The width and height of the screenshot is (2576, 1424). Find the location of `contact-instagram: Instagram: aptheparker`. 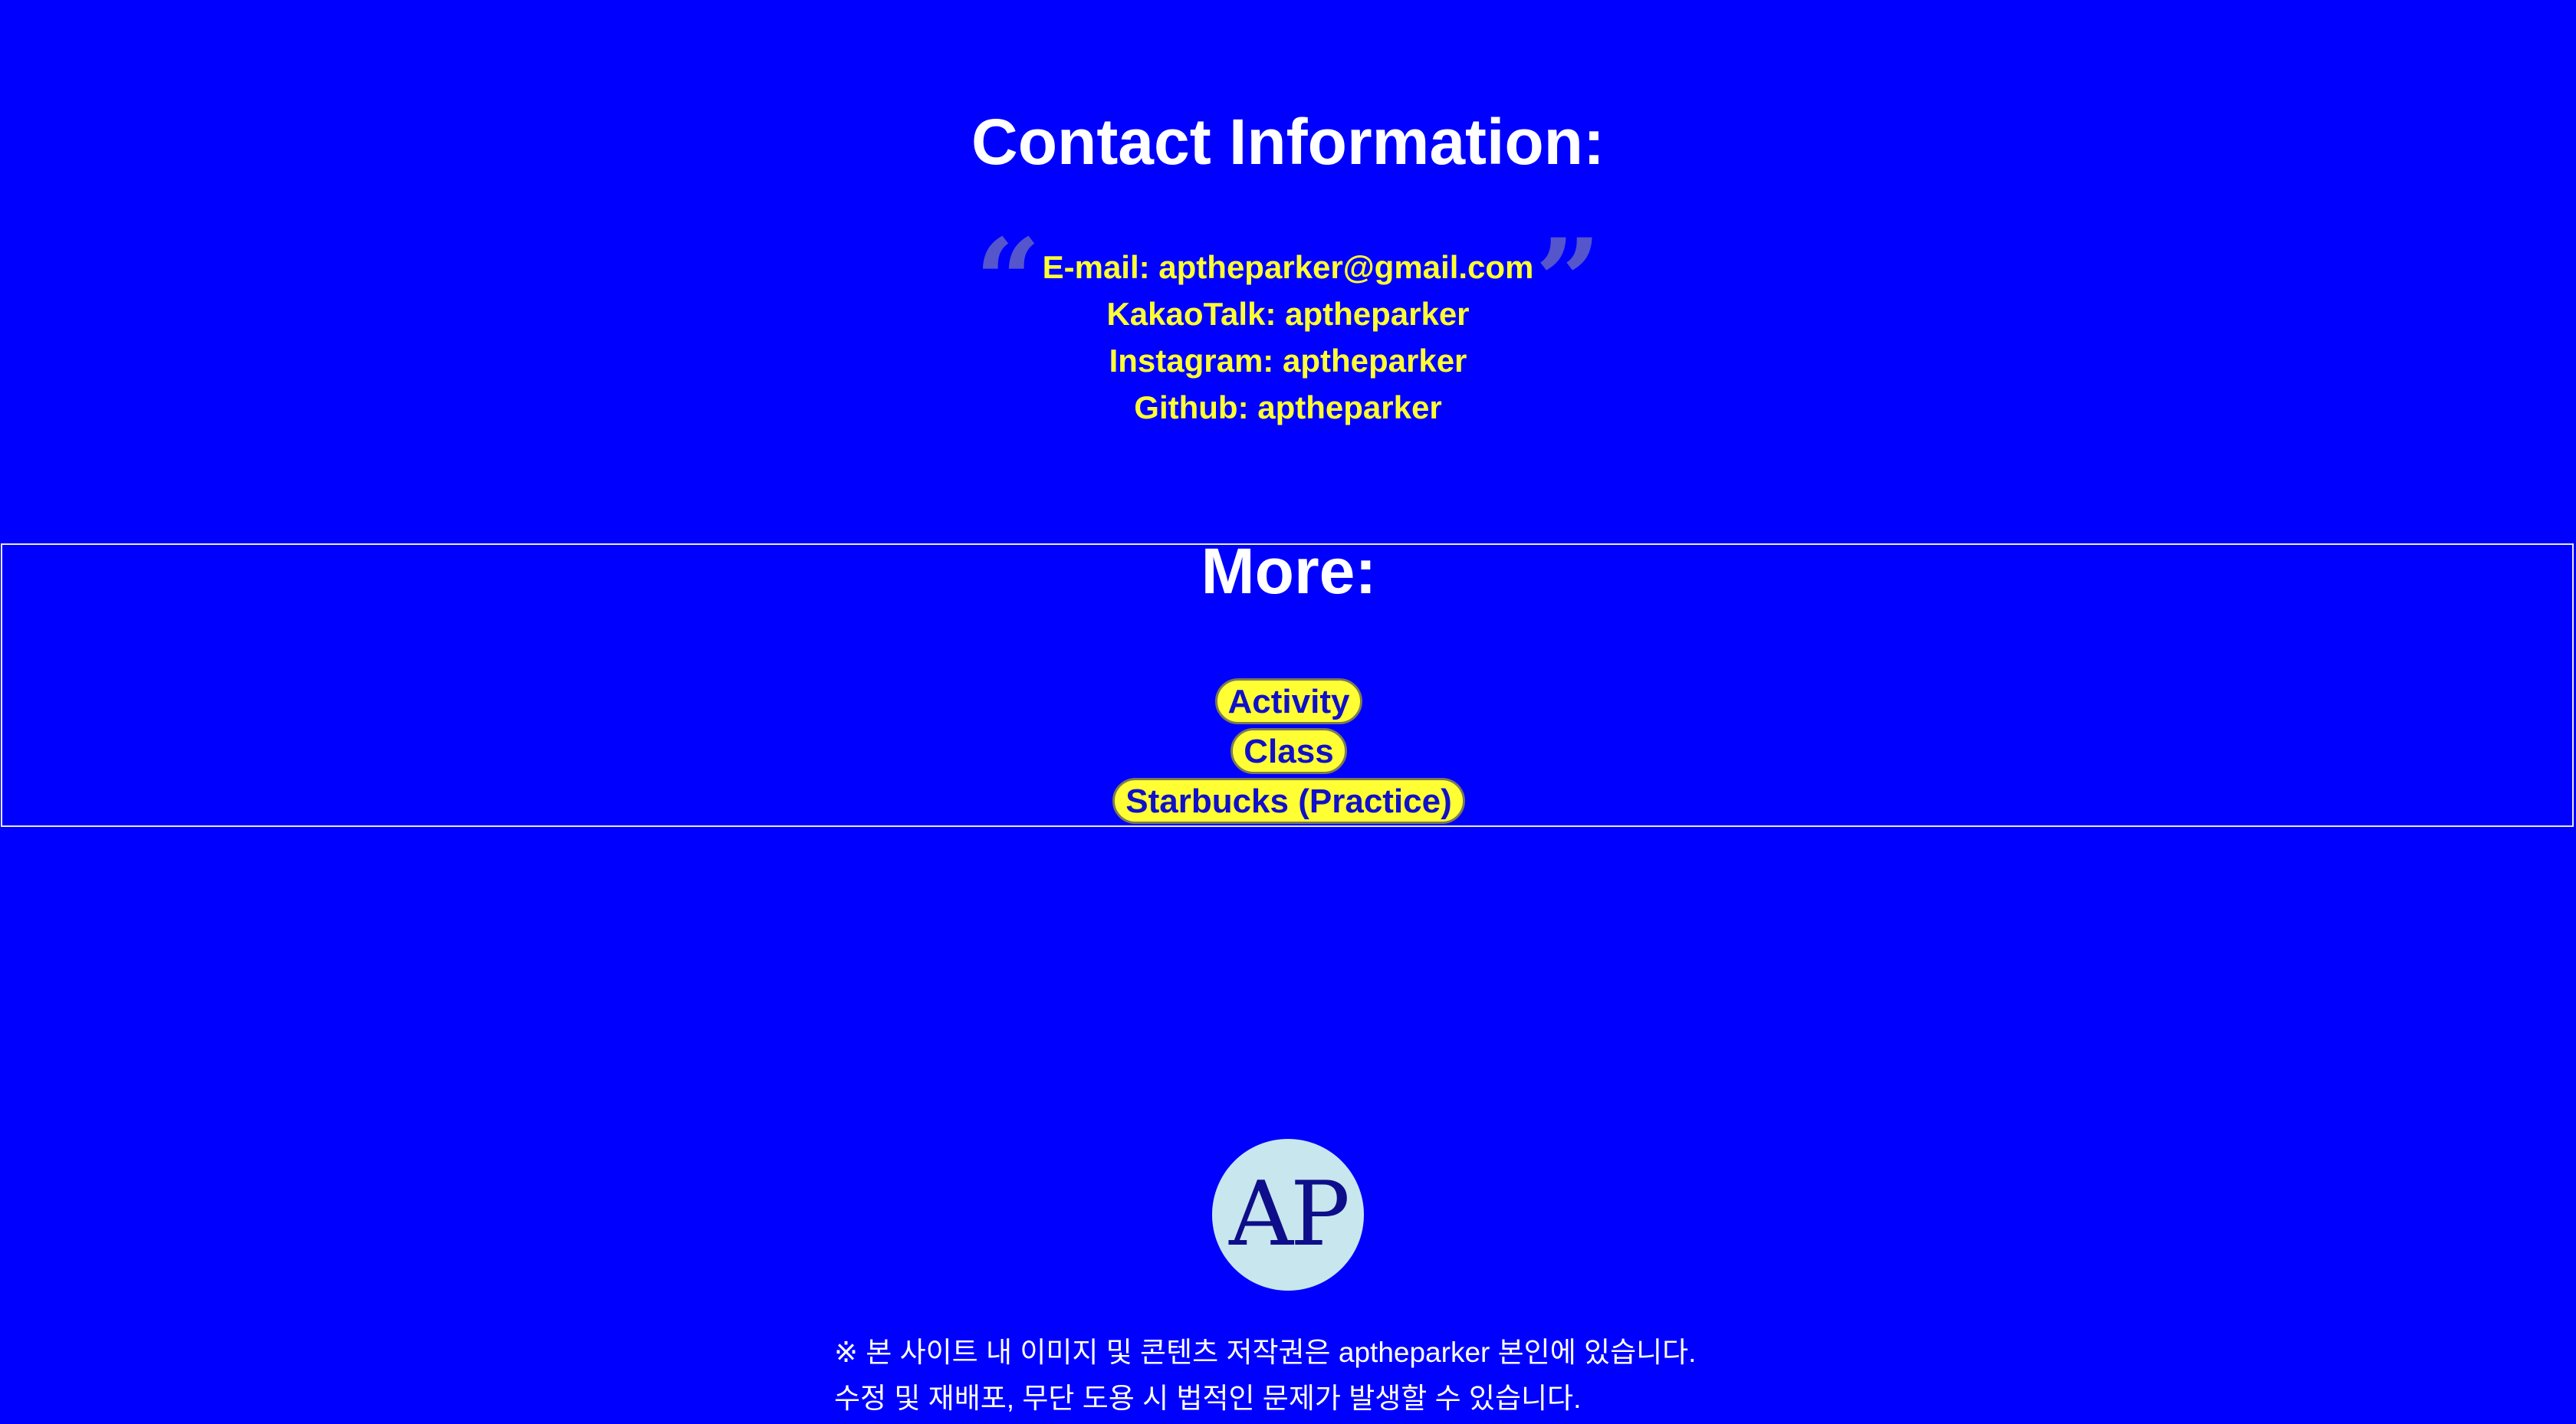

contact-instagram: Instagram: aptheparker is located at coordinates (1288, 361).